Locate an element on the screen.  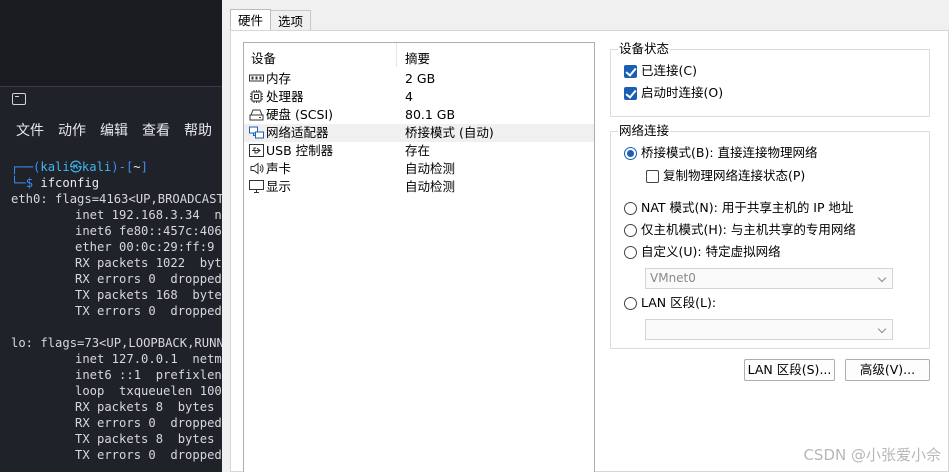
device-row: 内存 2 GB is located at coordinates (419, 79).